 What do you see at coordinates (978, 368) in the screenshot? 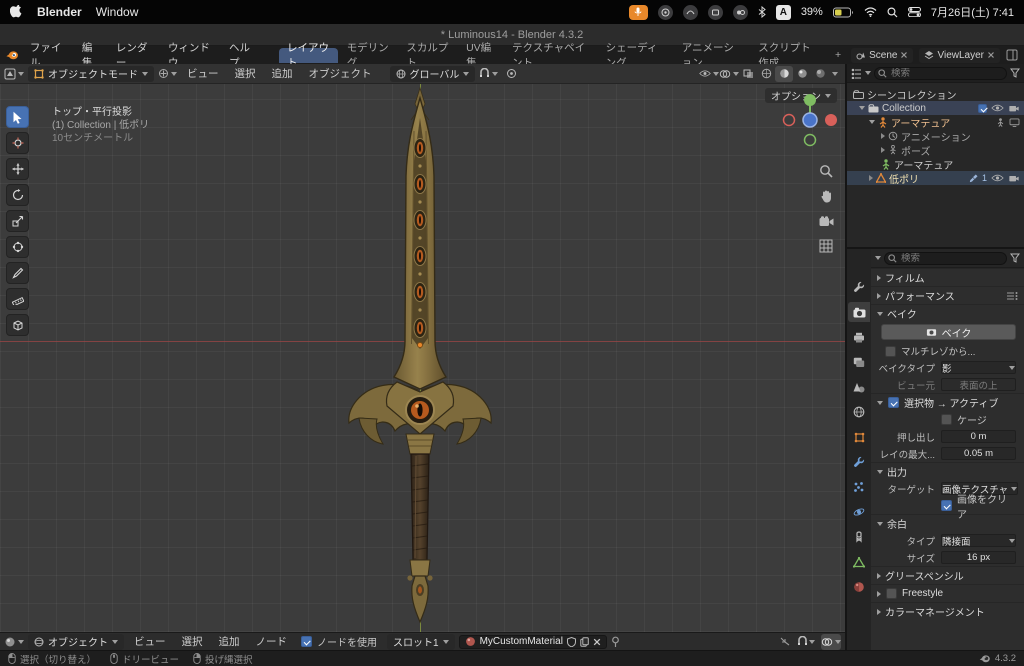
I see `bake-type-dropdown: 影` at bounding box center [978, 368].